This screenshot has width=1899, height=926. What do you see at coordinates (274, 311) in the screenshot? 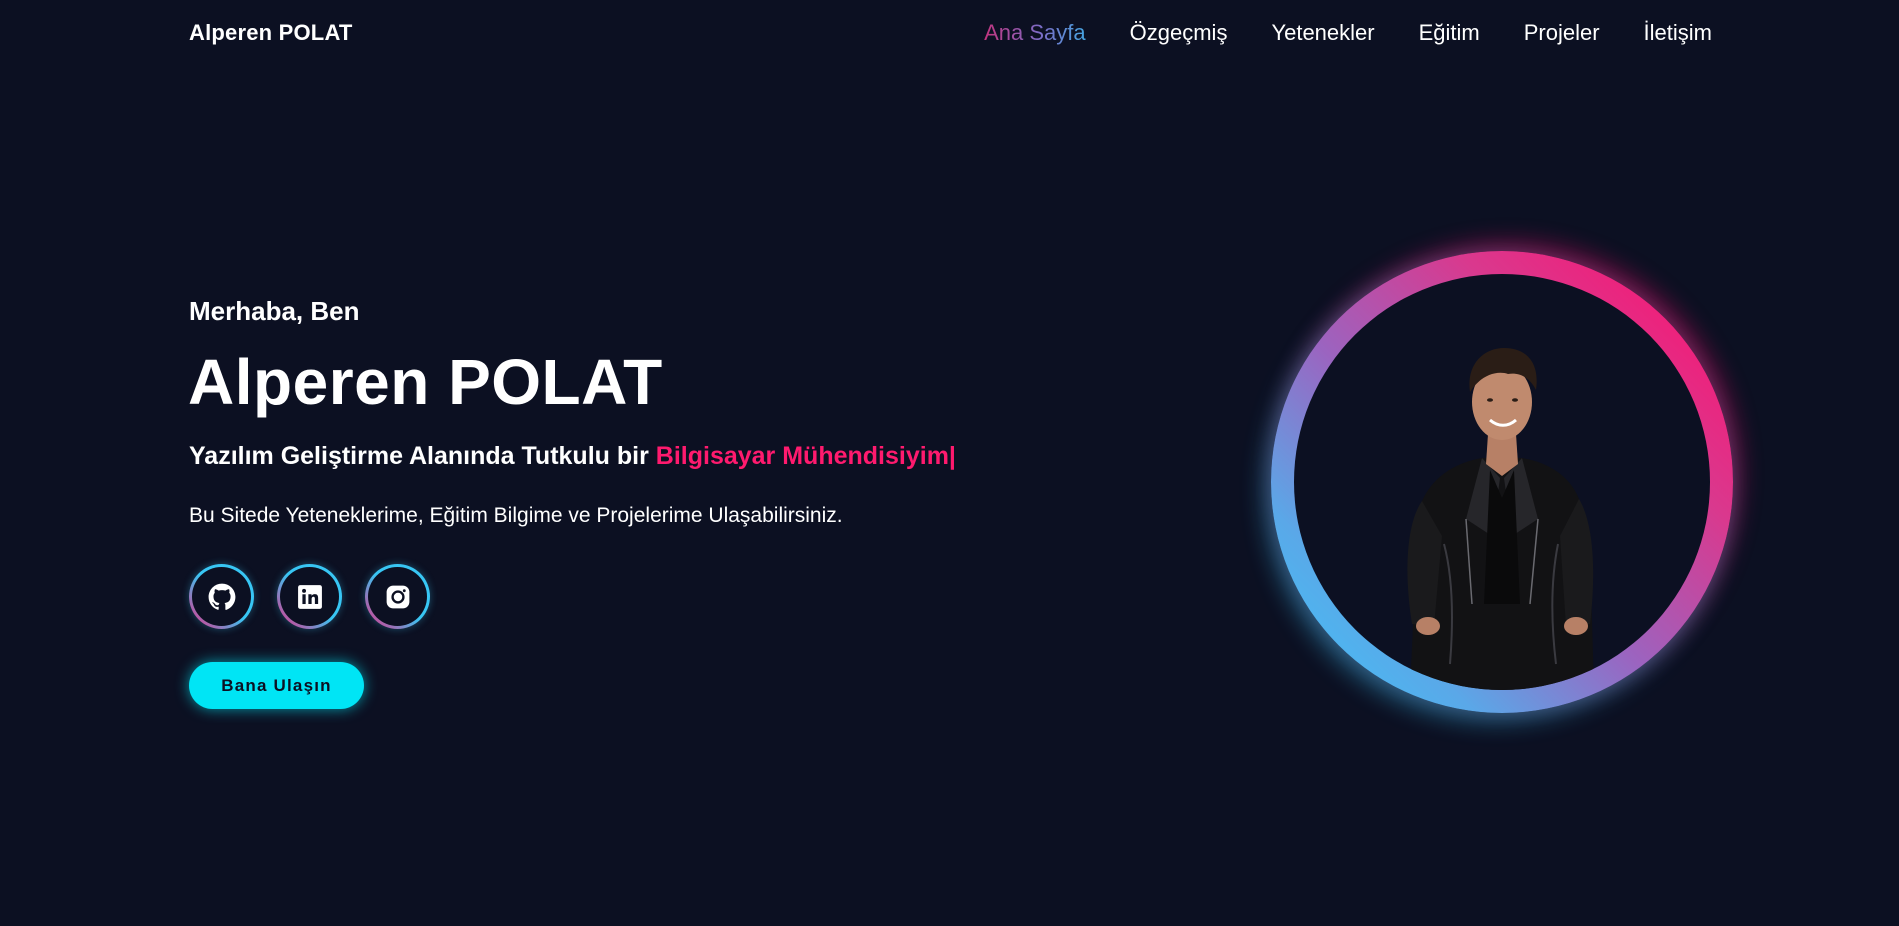
I see `hero-greeting: Merhaba, Ben` at bounding box center [274, 311].